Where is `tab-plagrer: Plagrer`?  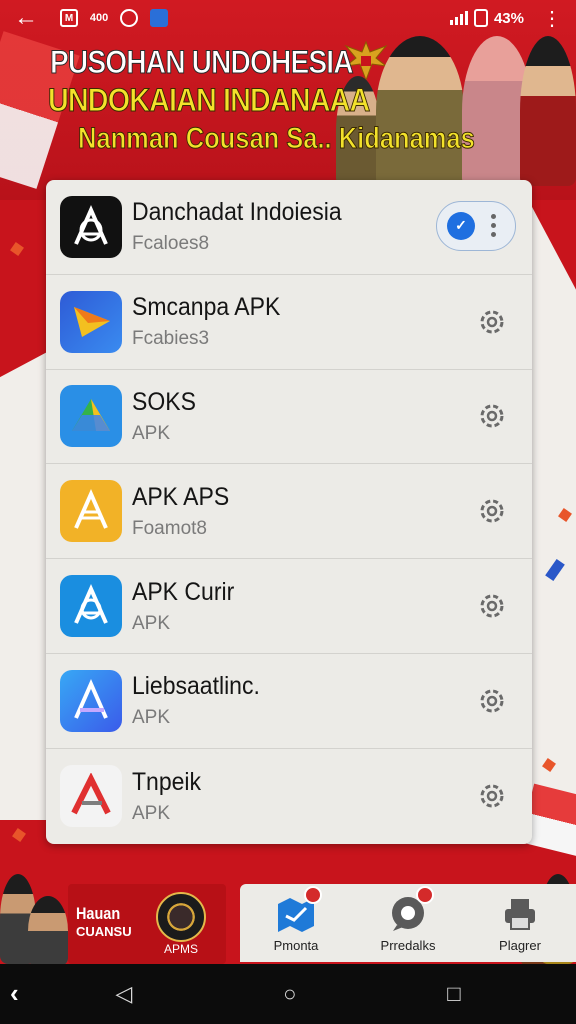
tab-plagrer: Plagrer is located at coordinates (520, 923).